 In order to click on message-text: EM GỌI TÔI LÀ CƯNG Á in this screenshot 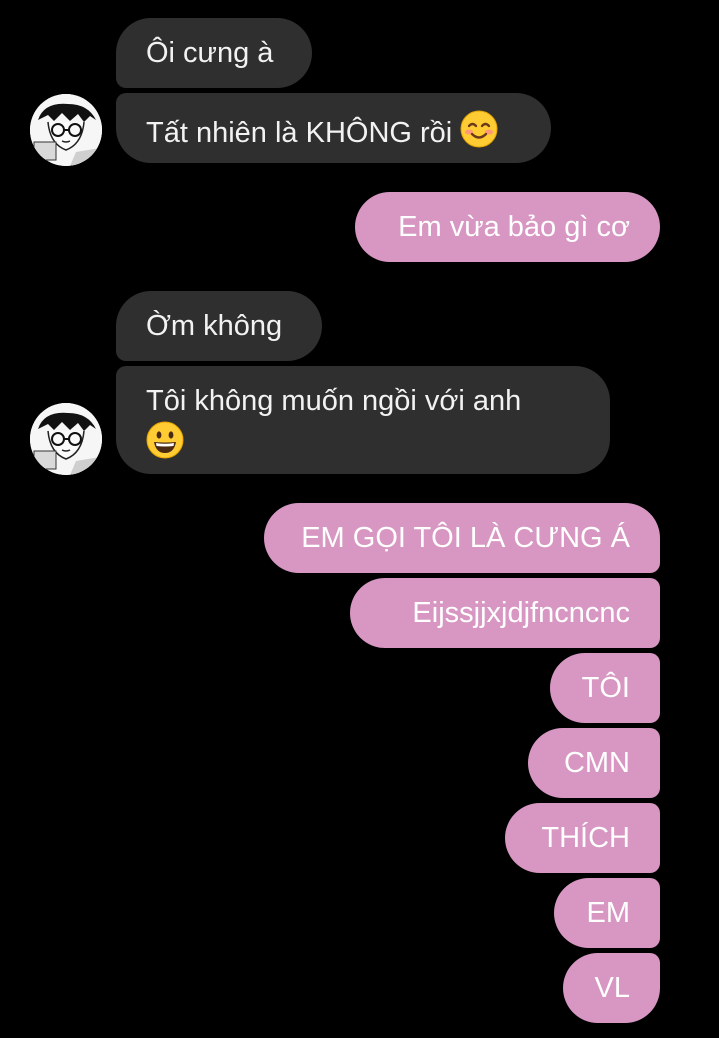, I will do `click(465, 538)`.